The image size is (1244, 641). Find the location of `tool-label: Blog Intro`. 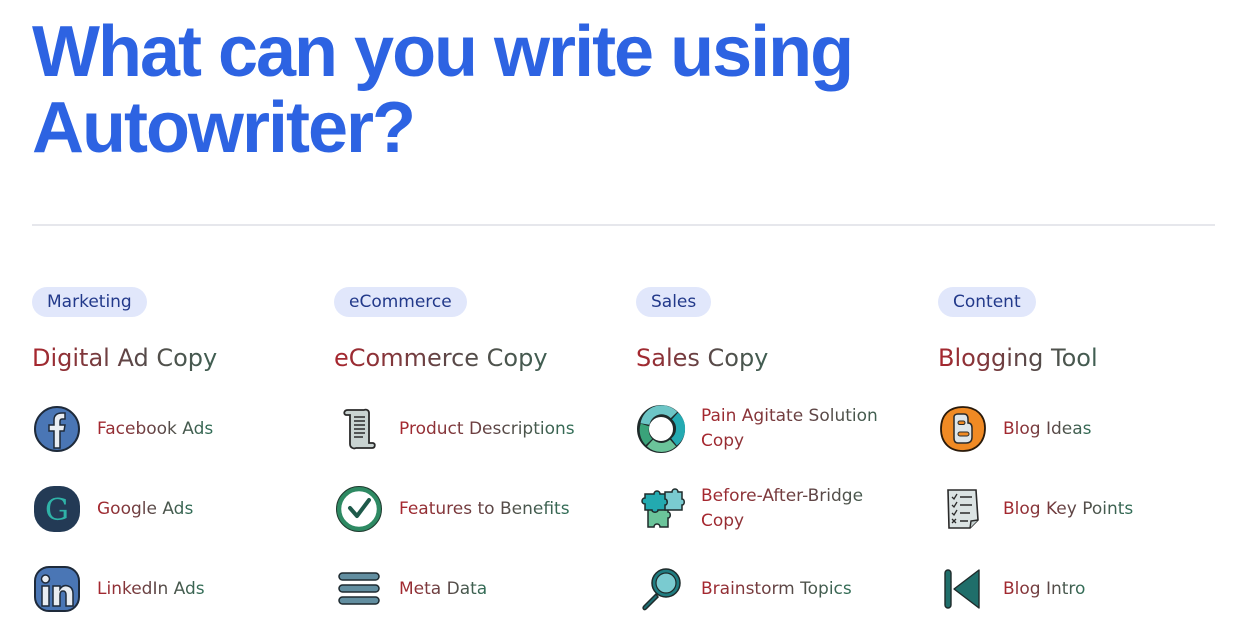

tool-label: Blog Intro is located at coordinates (1044, 589).